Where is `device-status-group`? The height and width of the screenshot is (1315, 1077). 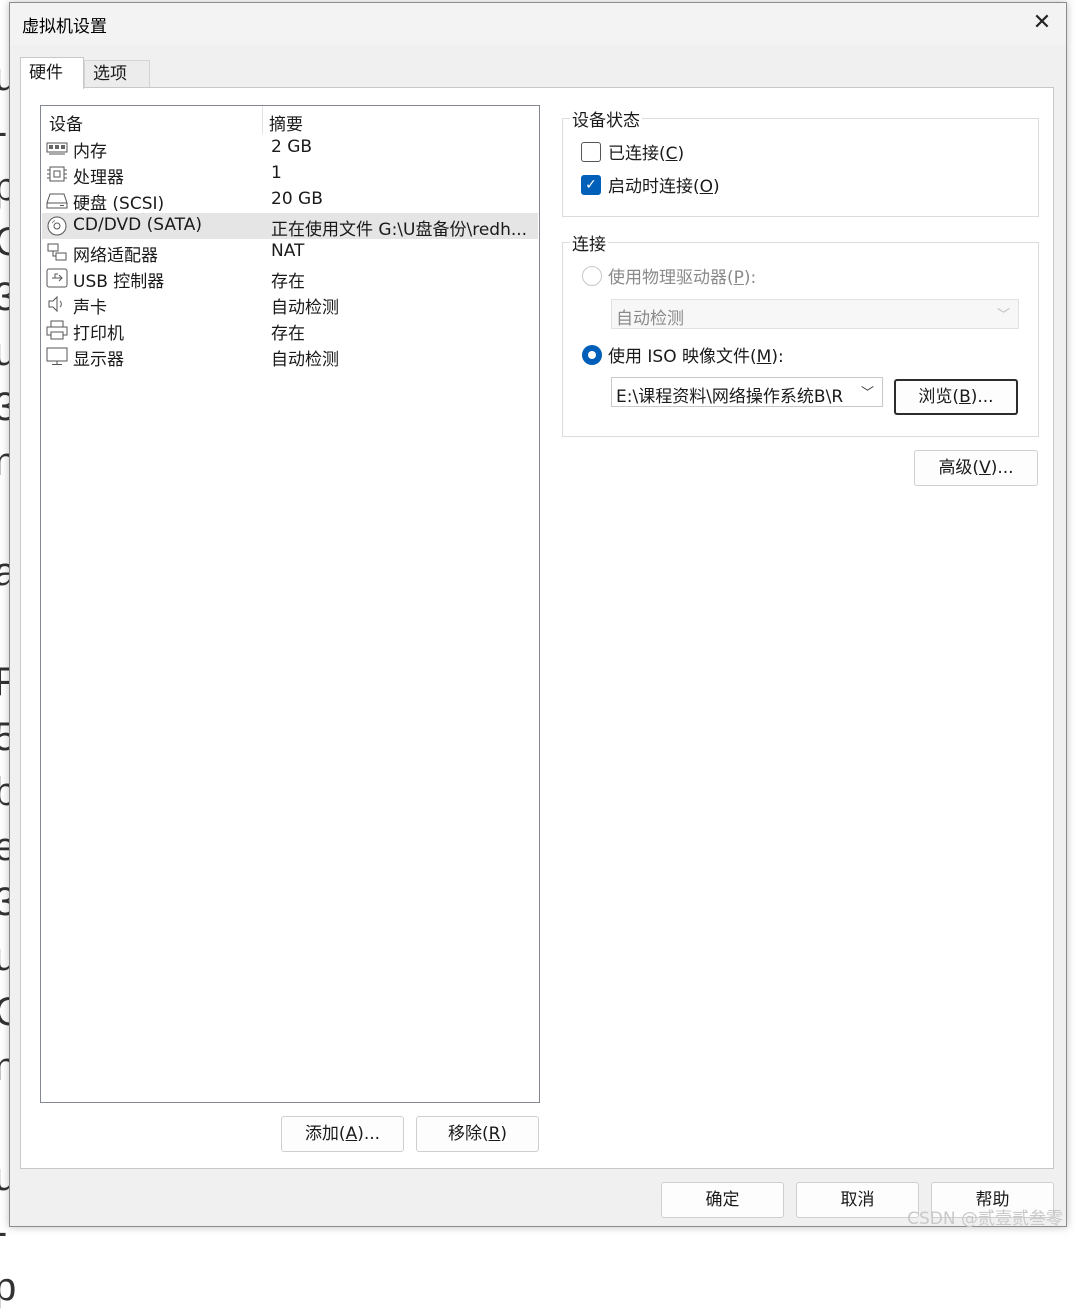 device-status-group is located at coordinates (800, 167).